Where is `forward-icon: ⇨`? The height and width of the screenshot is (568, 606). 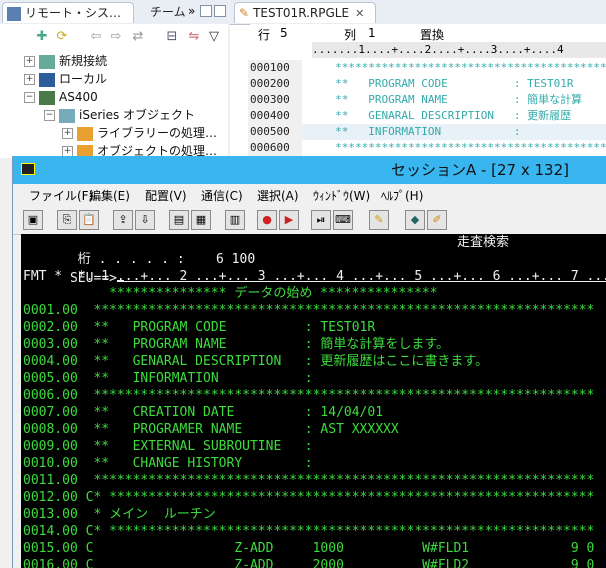
forward-icon: ⇨ is located at coordinates (116, 37).